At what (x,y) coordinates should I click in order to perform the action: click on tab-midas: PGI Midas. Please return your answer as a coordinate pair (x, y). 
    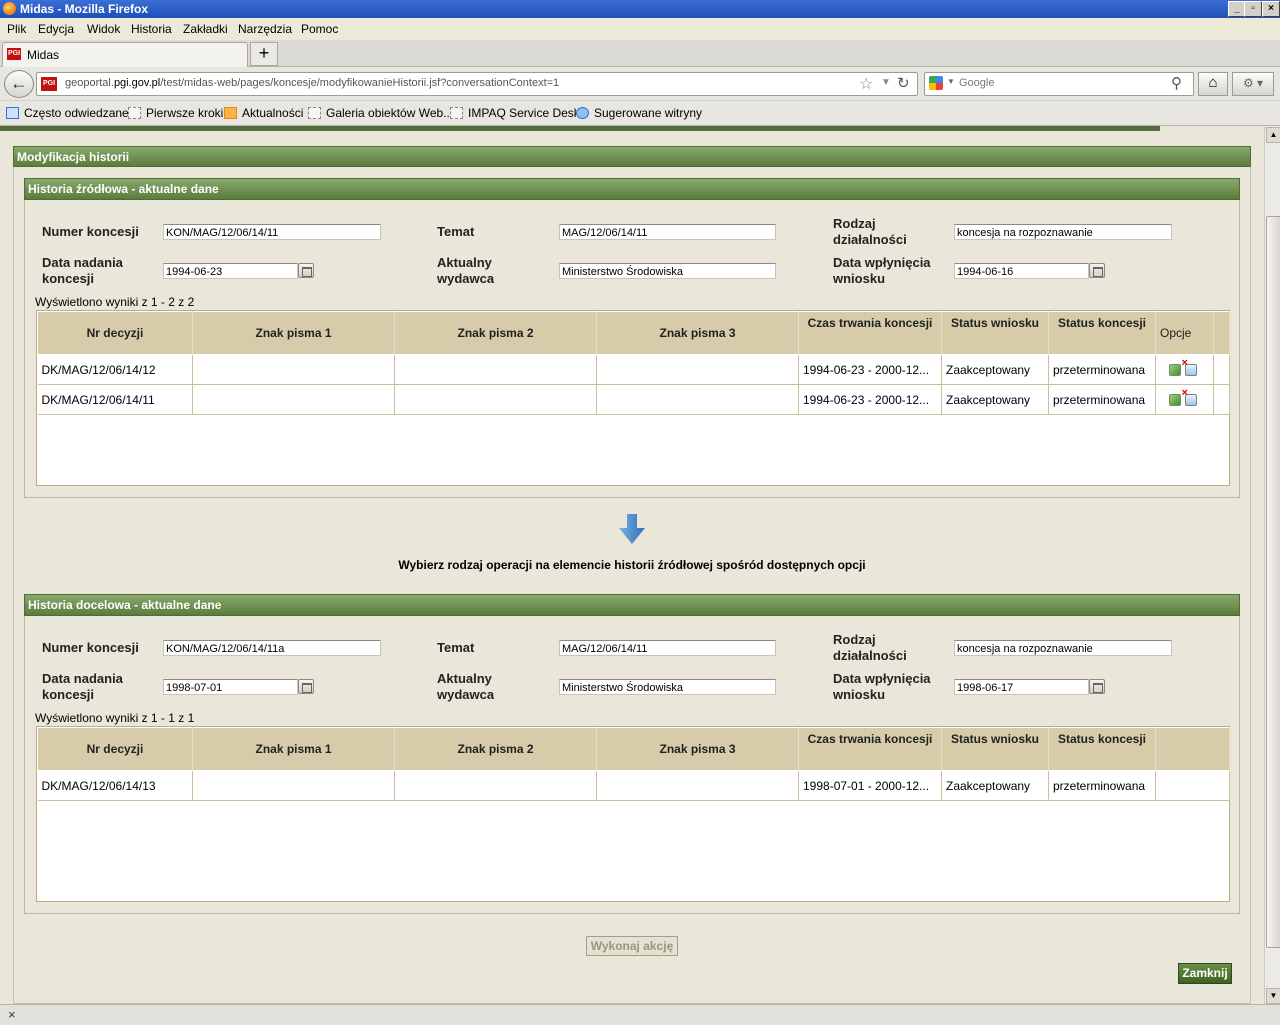
    Looking at the image, I should click on (125, 54).